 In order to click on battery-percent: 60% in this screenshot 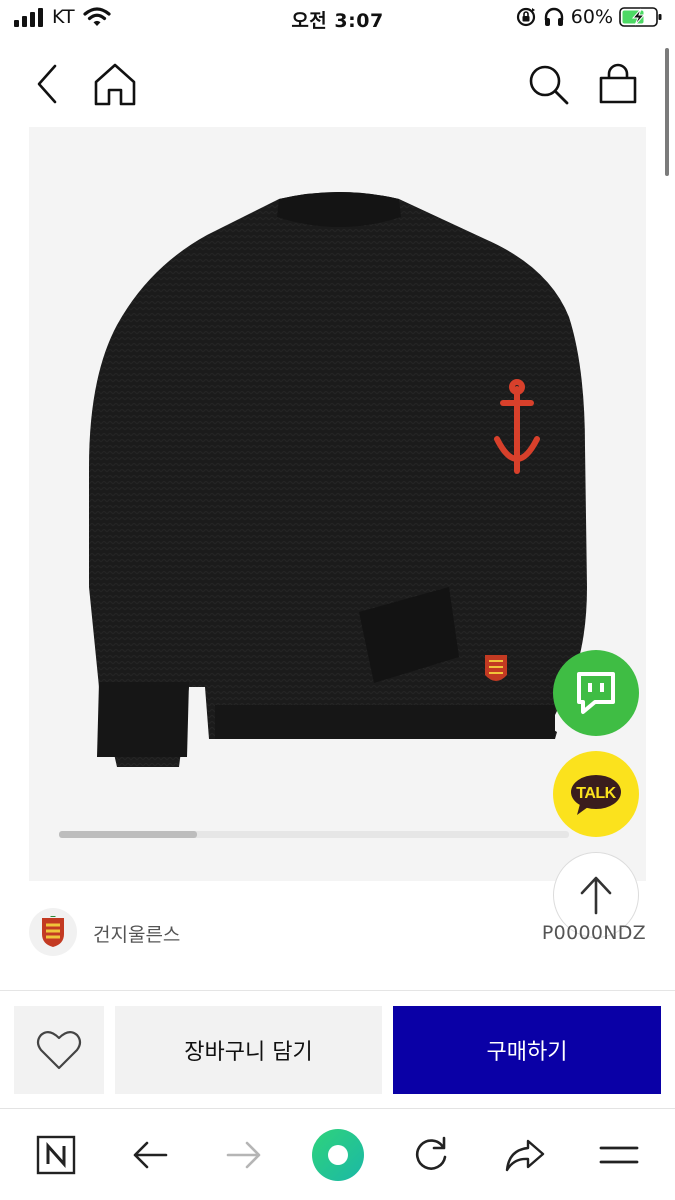, I will do `click(591, 17)`.